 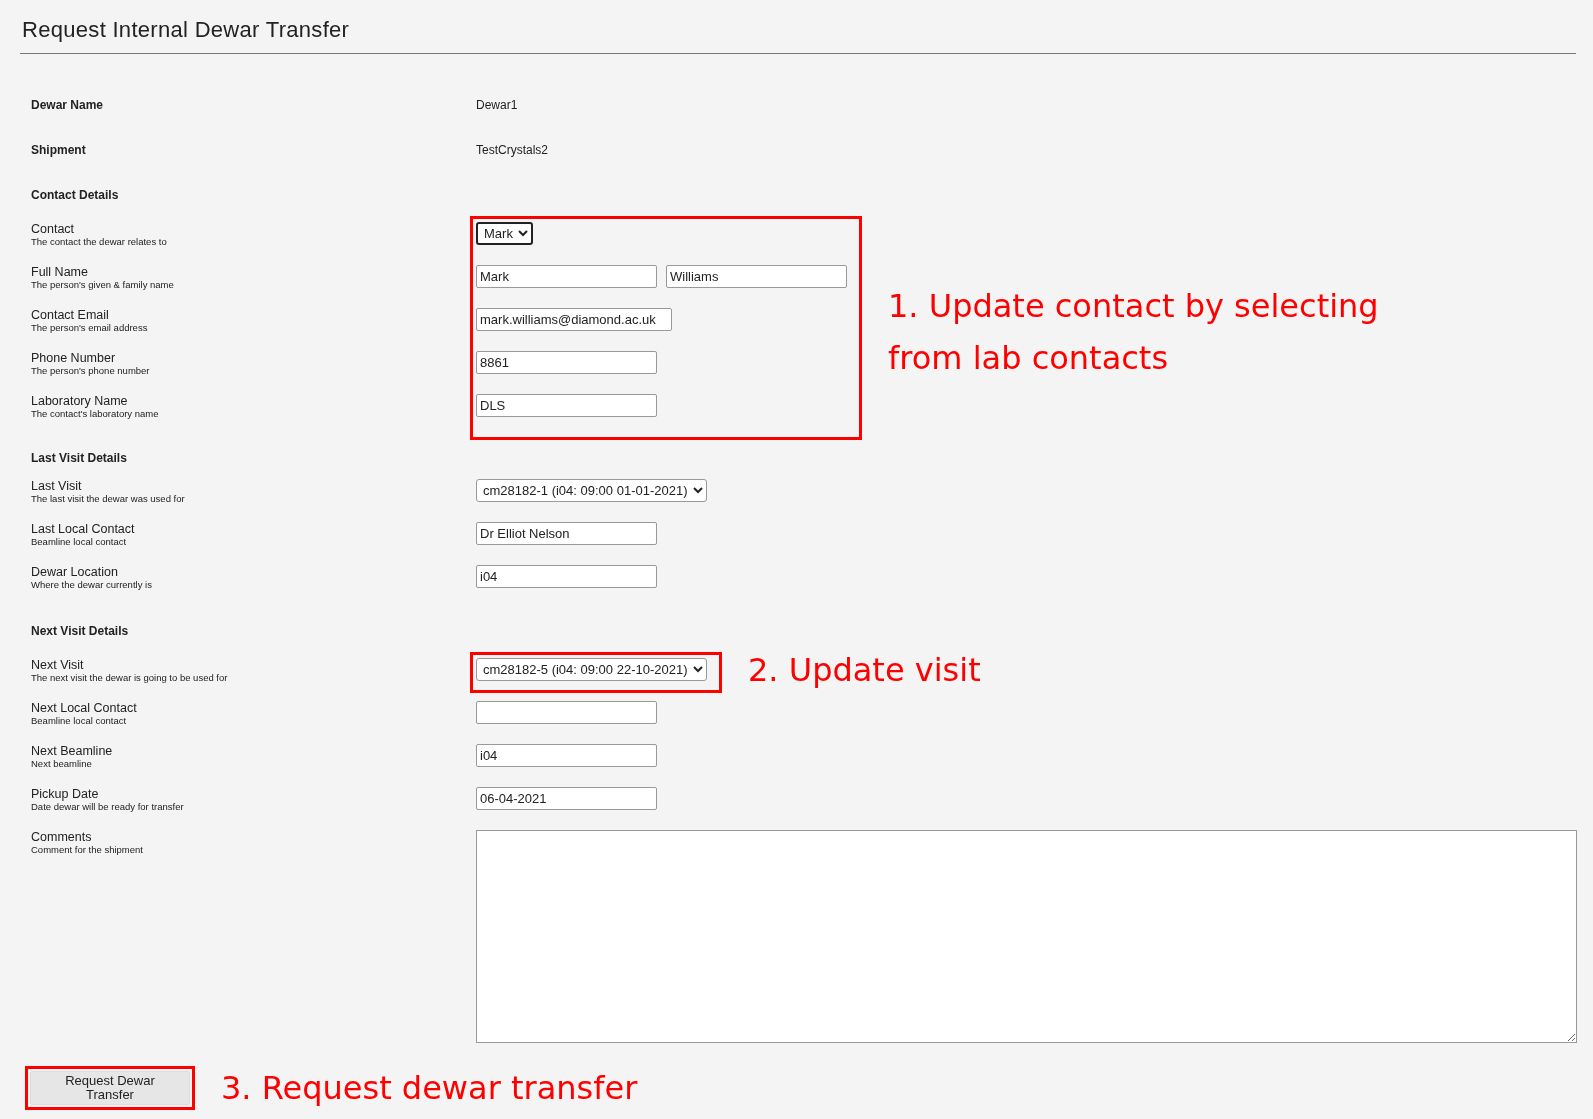 I want to click on annotation-text: 3. Request dewar transfer, so click(x=429, y=1088).